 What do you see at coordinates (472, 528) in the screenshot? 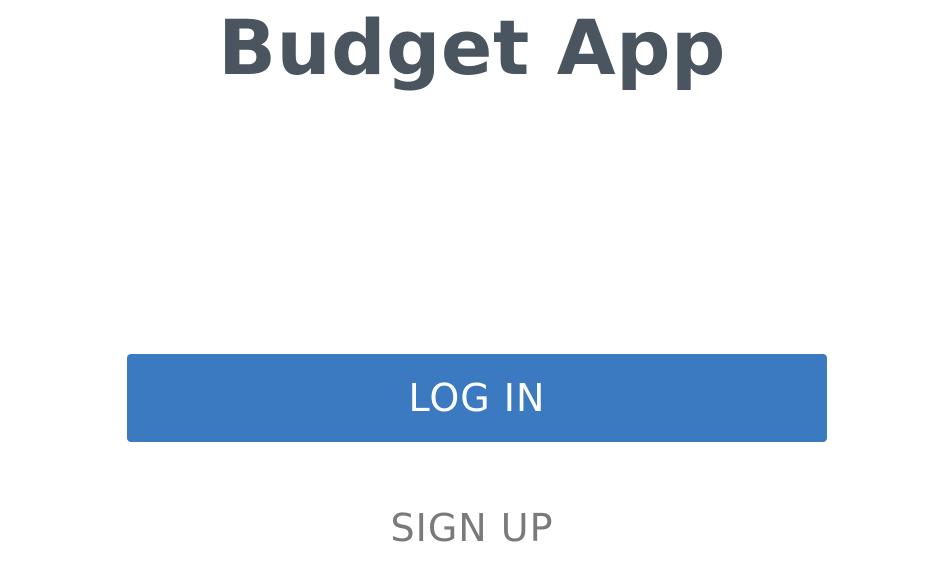
I see `signup-link: SIGN UP` at bounding box center [472, 528].